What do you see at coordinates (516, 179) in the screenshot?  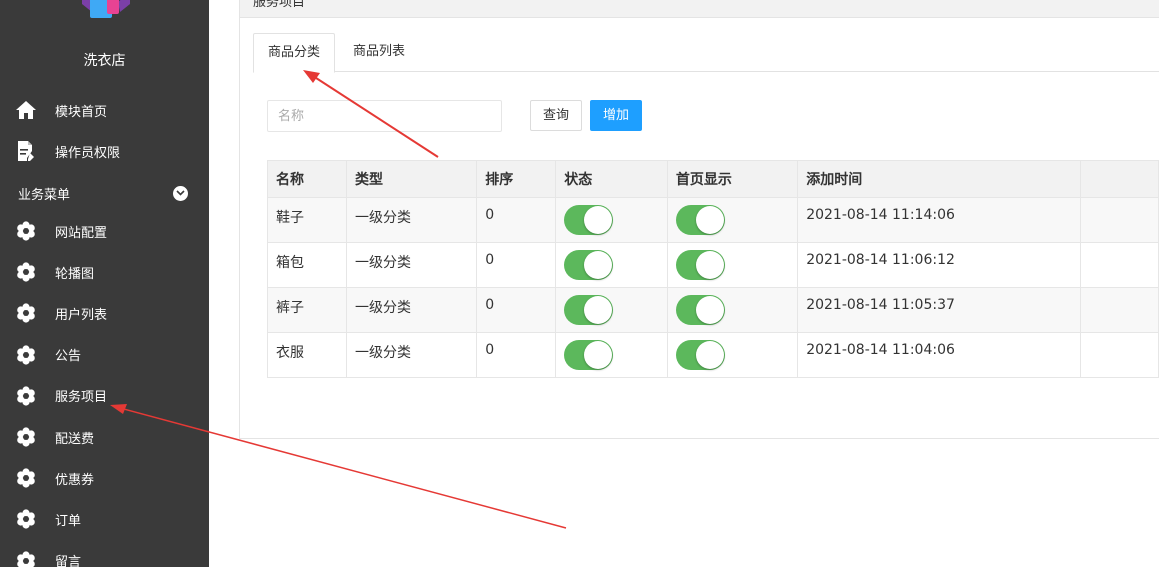 I see `column-header-sort: 排序` at bounding box center [516, 179].